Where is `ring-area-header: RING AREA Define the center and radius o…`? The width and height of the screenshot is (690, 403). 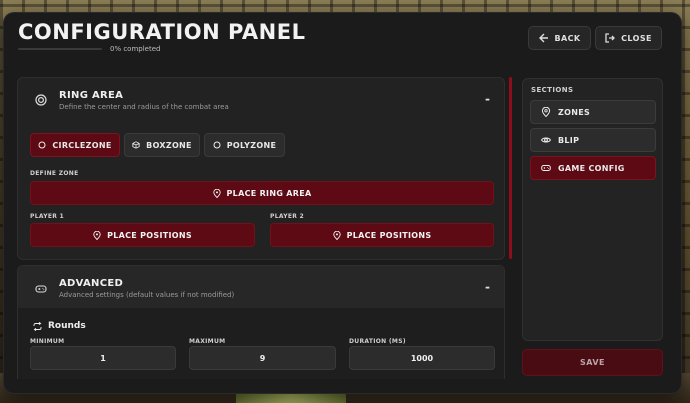 ring-area-header: RING AREA Define the center and radius o… is located at coordinates (261, 99).